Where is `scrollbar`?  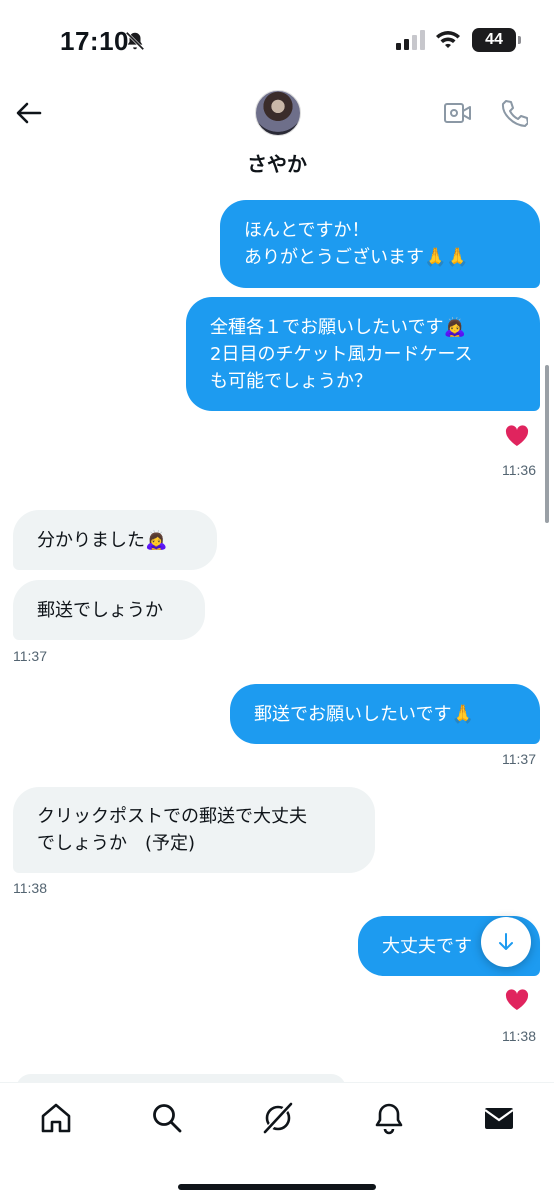
scrollbar is located at coordinates (547, 444).